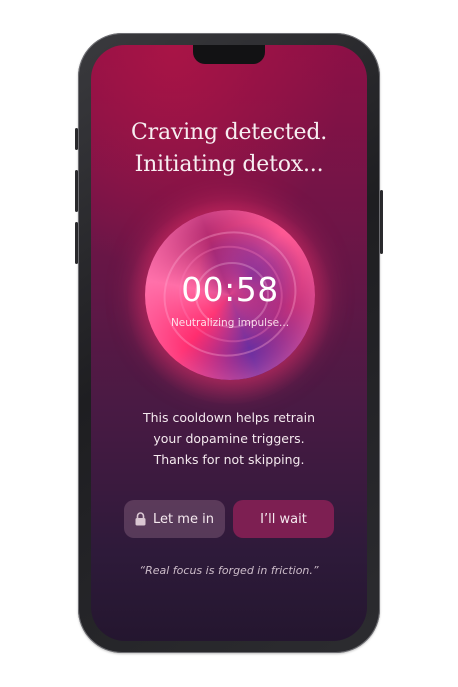  Describe the element at coordinates (183, 519) in the screenshot. I see `let-me-in-label: Let me in` at that location.